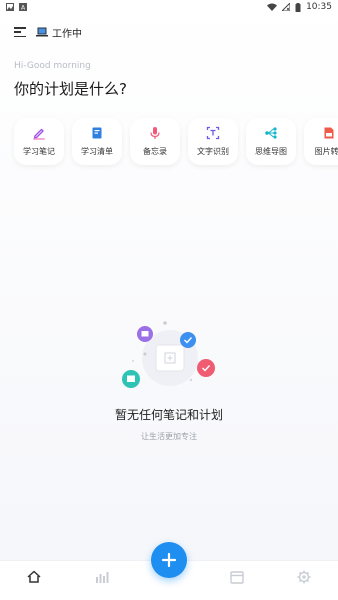 The image size is (338, 600). Describe the element at coordinates (97, 133) in the screenshot. I see `notebook-icon` at that location.